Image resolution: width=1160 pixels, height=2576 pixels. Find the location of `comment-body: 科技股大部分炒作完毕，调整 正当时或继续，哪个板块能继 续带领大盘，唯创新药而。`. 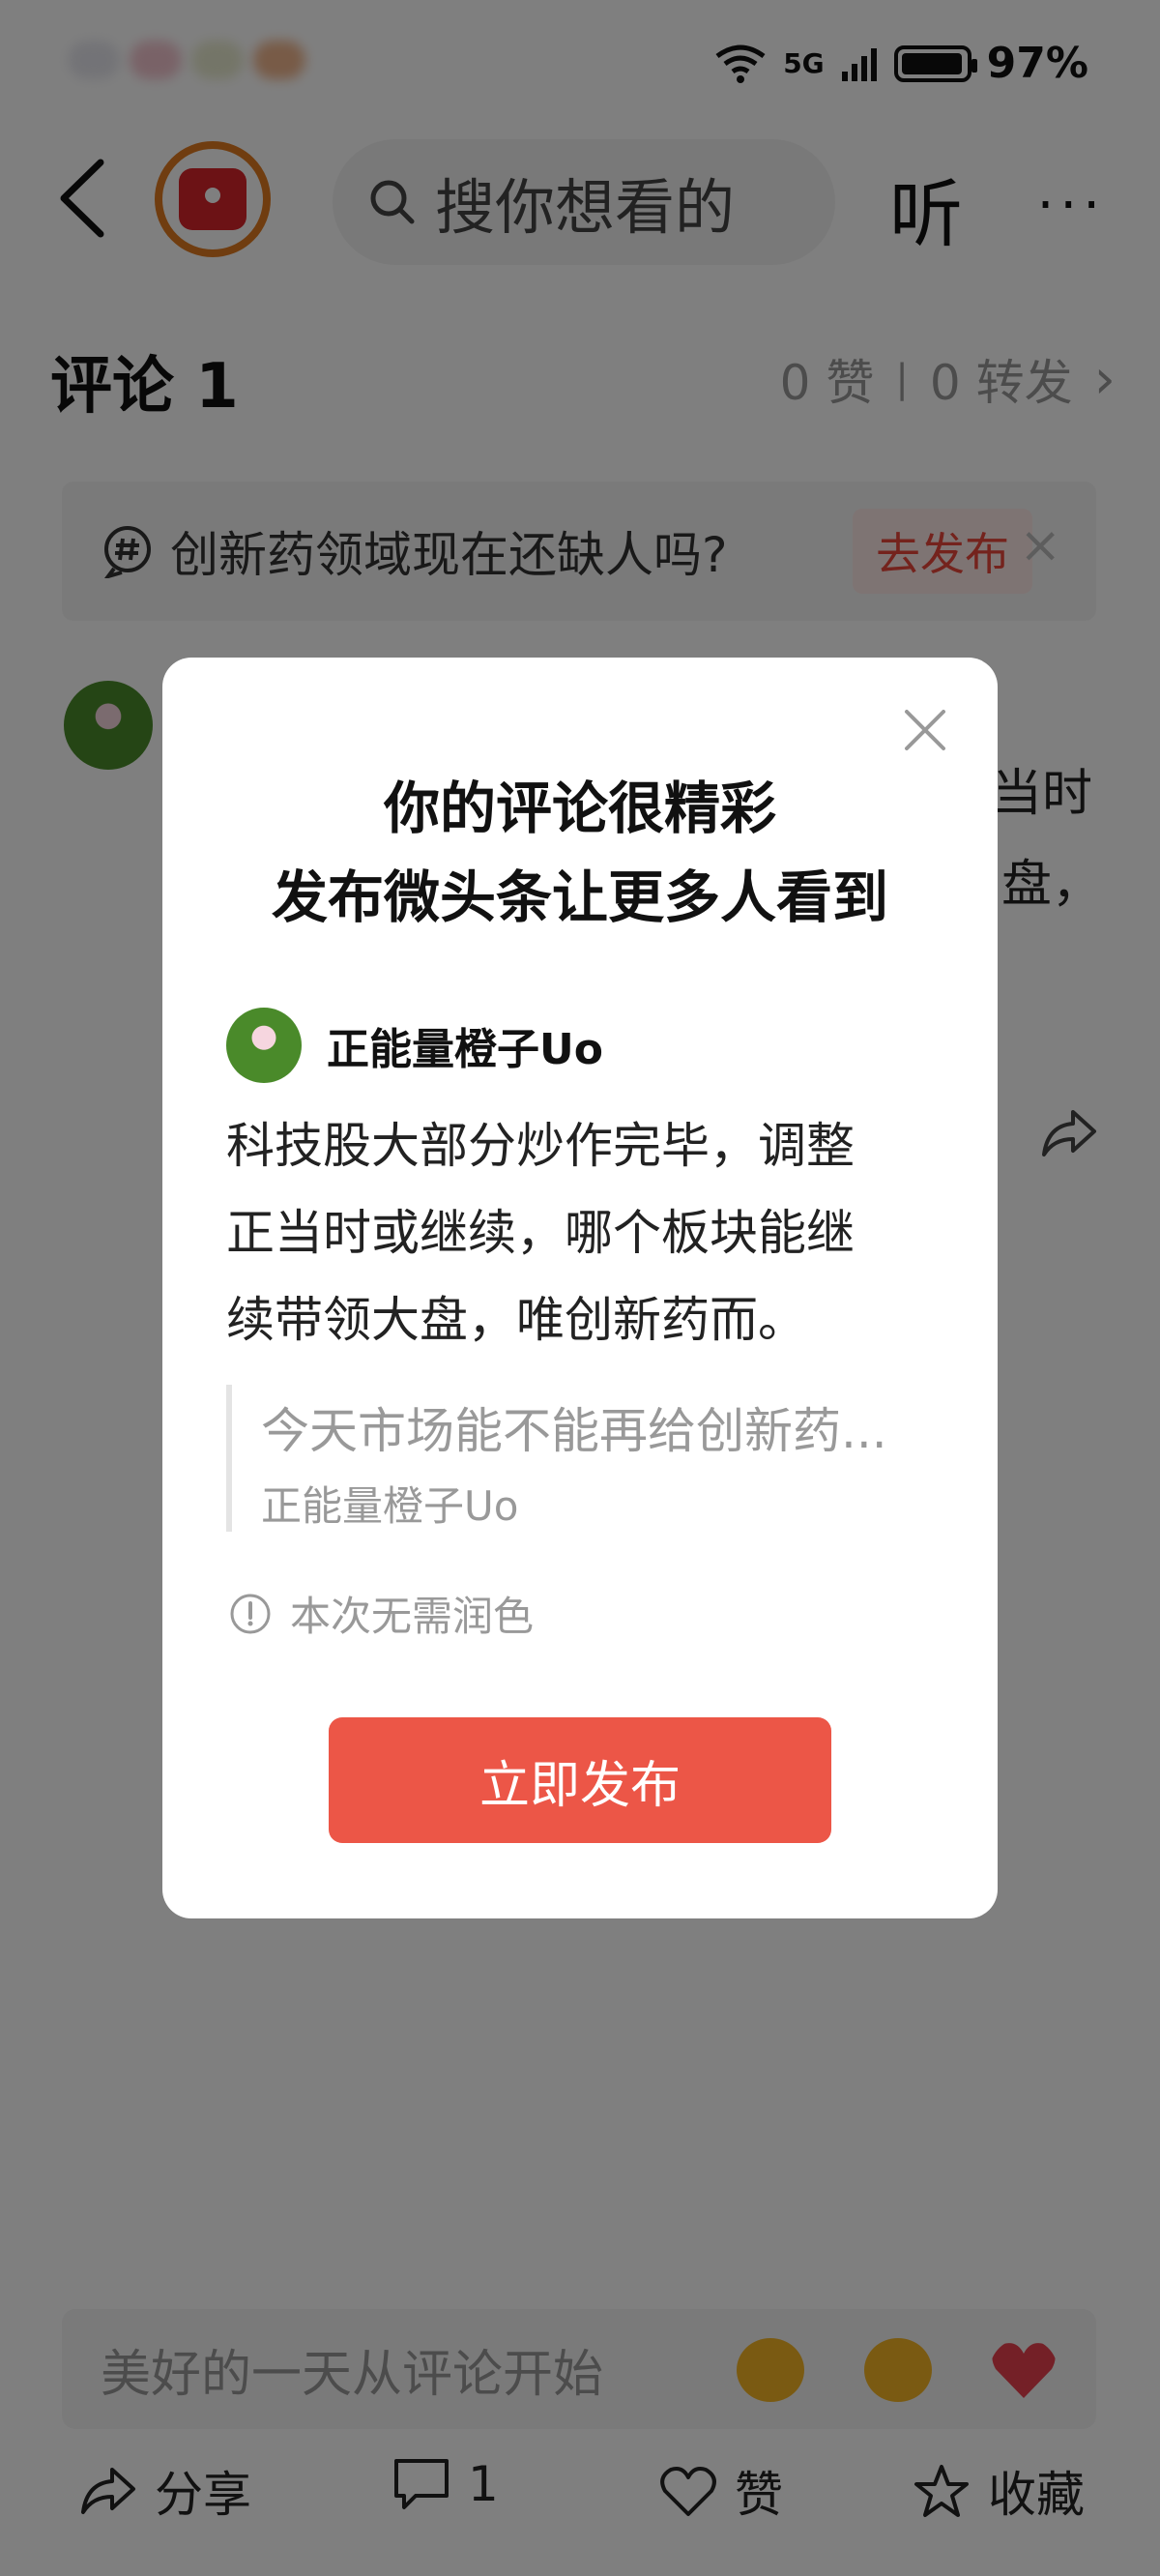

comment-body: 科技股大部分炒作完毕，调整 正当时或继续，哪个板块能继 续带领大盘，唯创新药而。 is located at coordinates (584, 1232).